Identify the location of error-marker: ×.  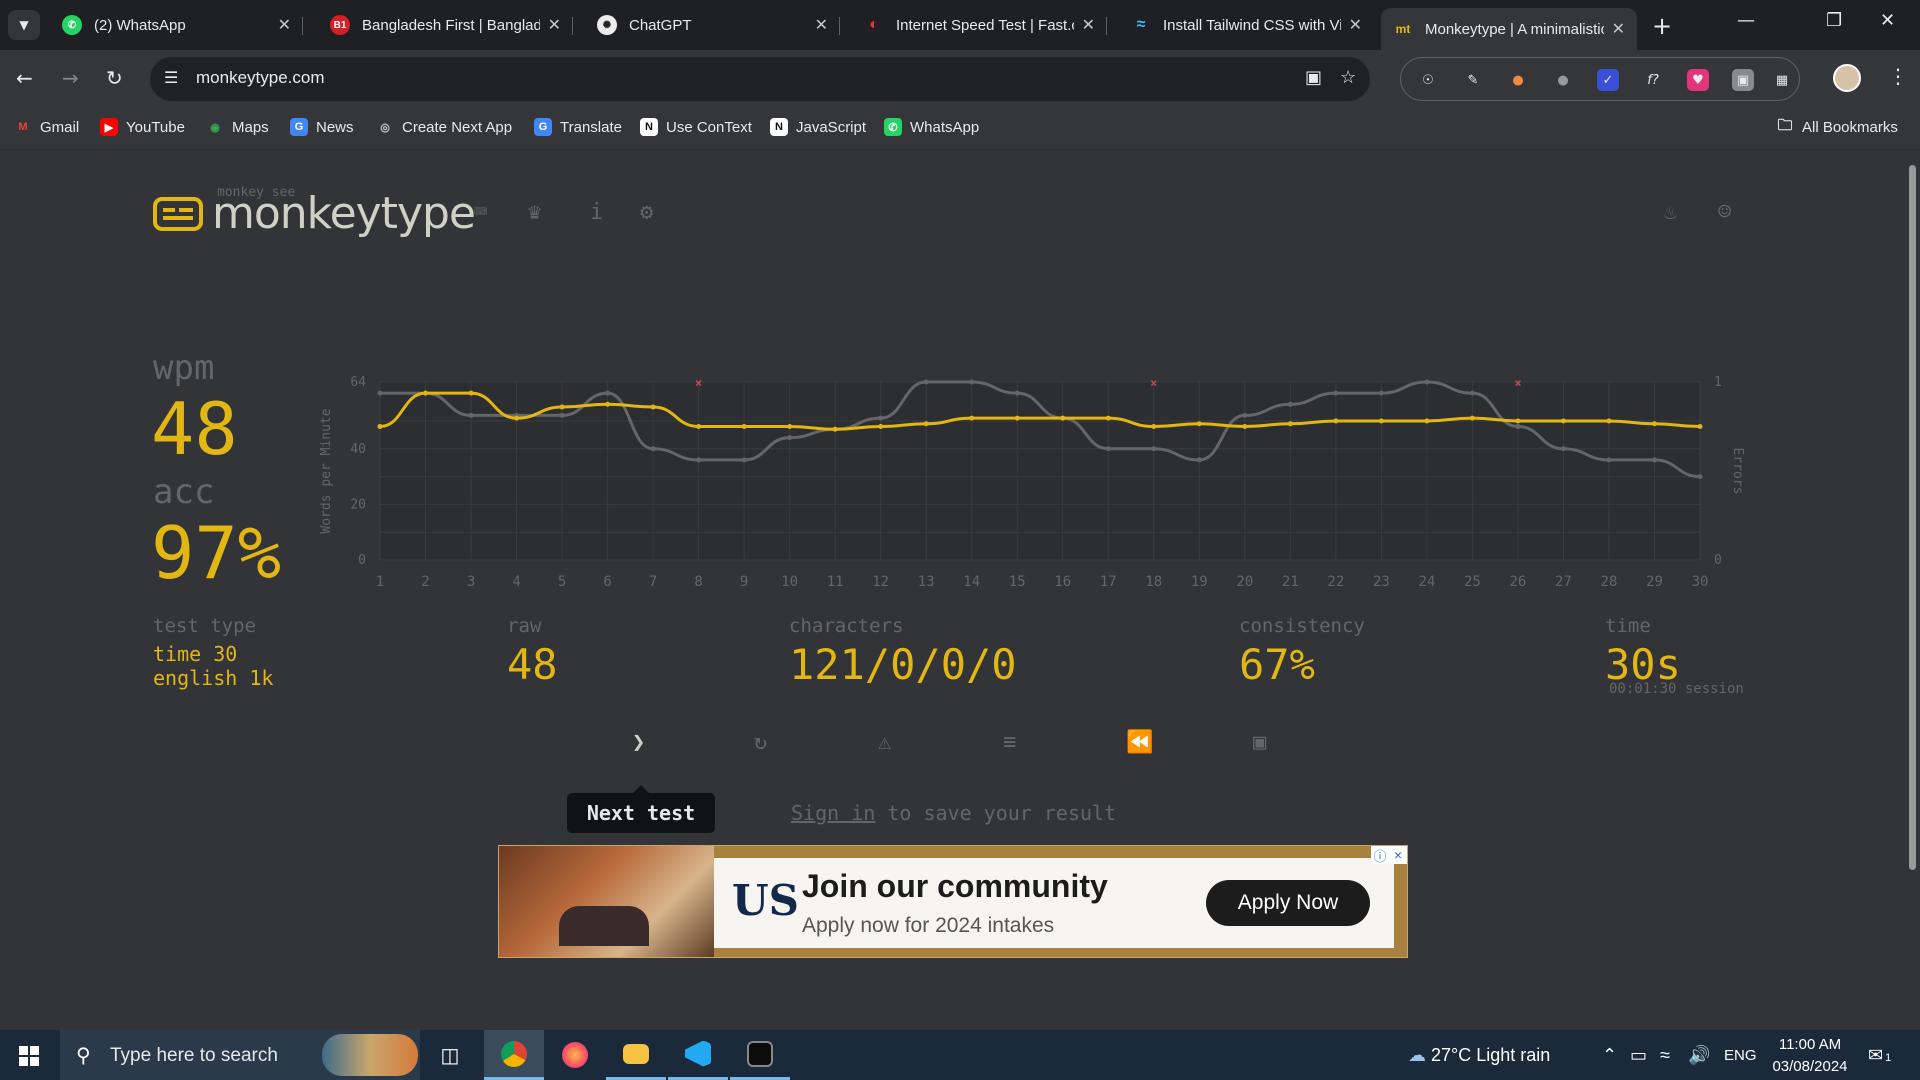
(1517, 383).